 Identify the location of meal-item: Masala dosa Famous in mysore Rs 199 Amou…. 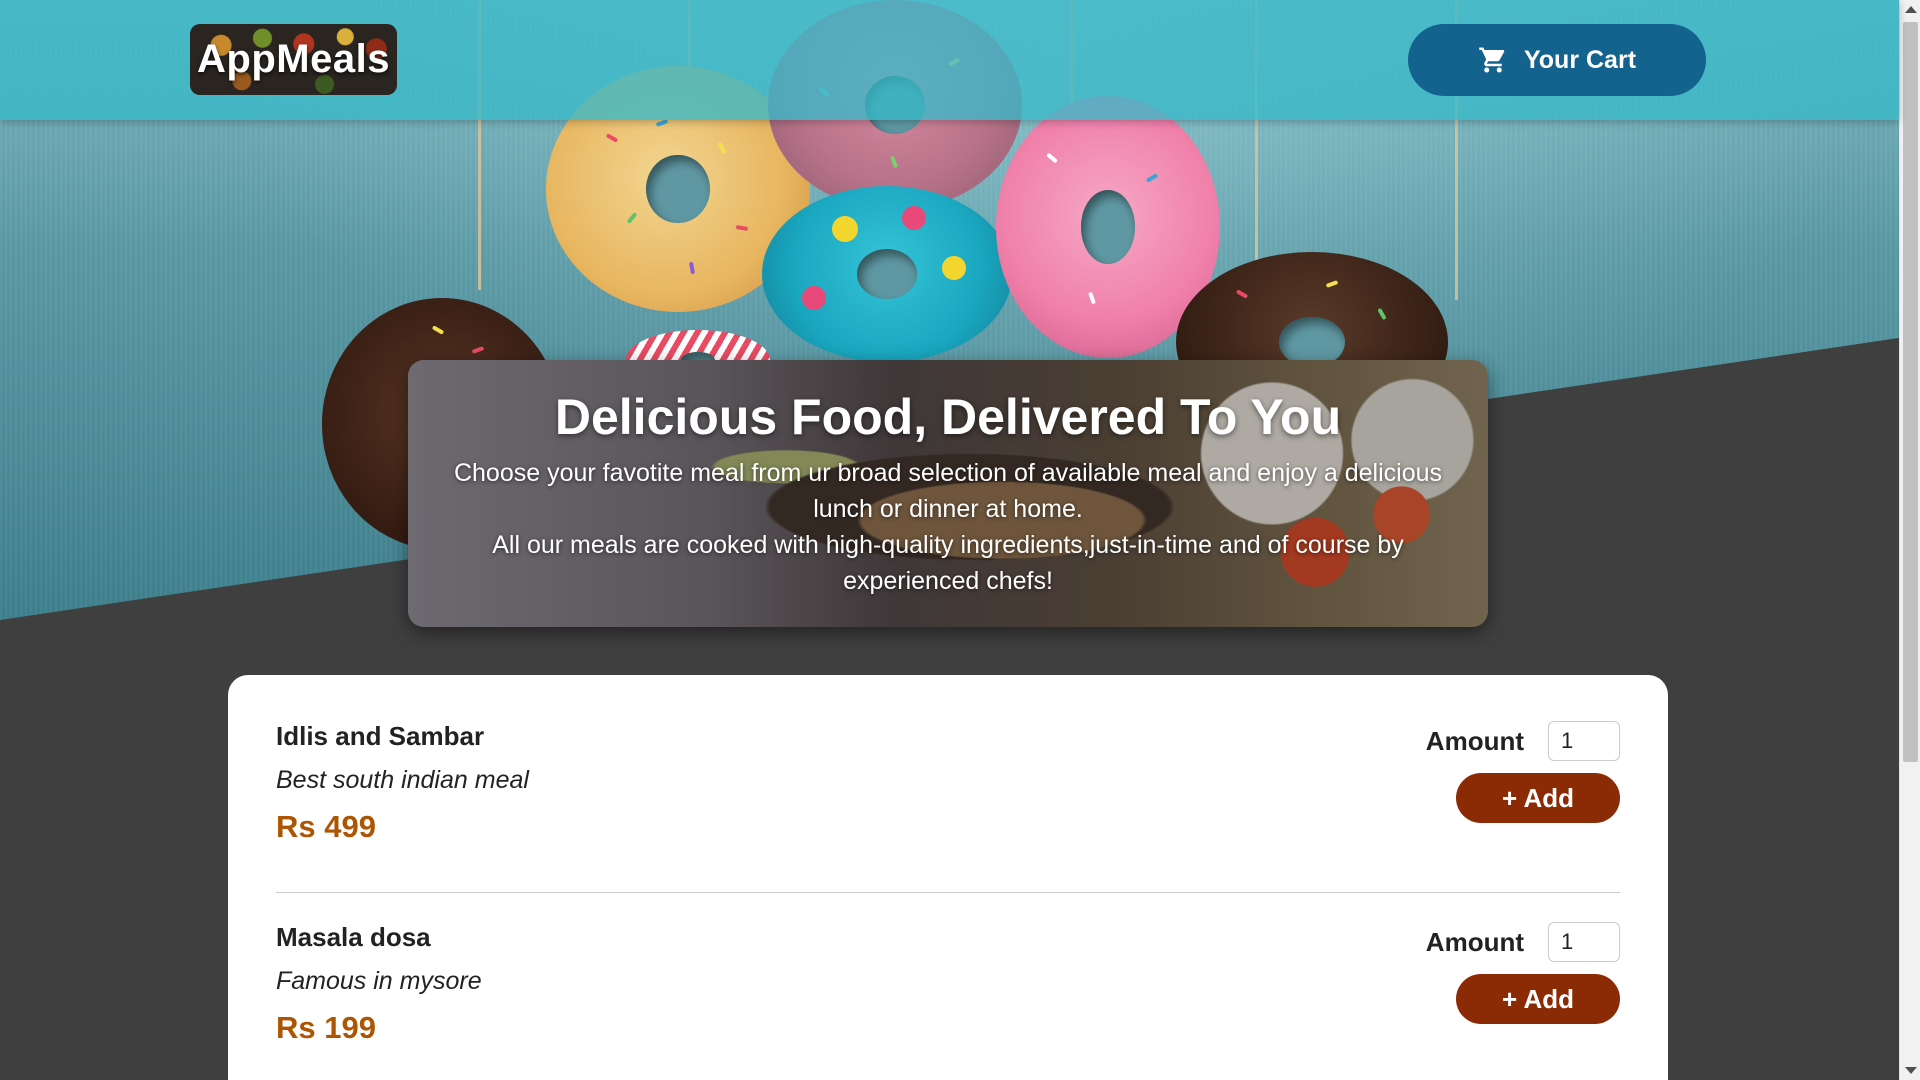
(948, 998).